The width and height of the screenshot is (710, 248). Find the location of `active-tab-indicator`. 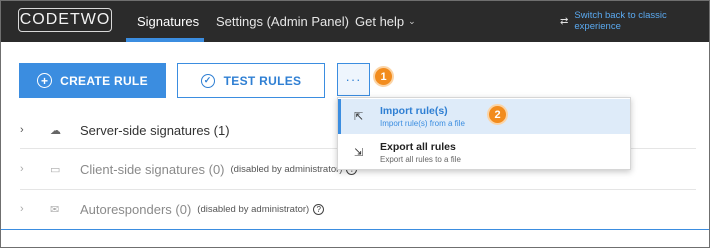

active-tab-indicator is located at coordinates (165, 40).